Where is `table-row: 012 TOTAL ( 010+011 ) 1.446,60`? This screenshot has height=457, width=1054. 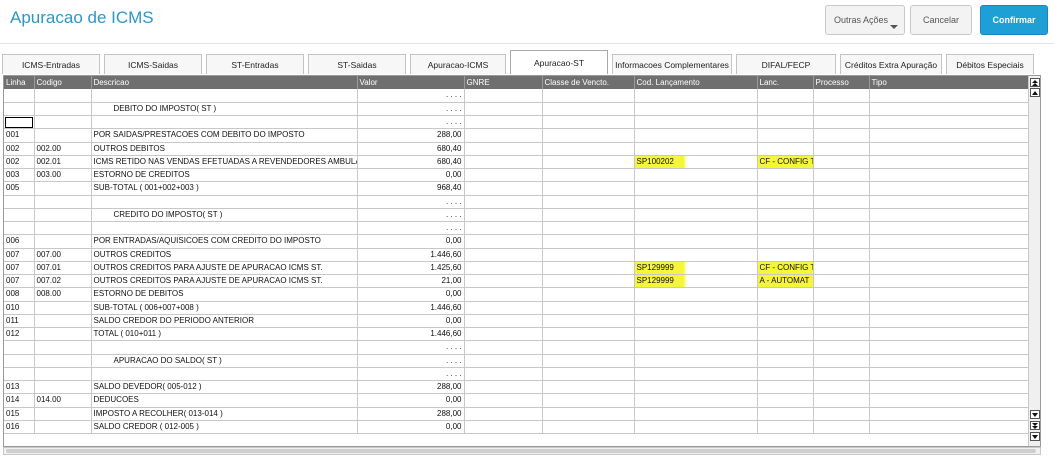
table-row: 012 TOTAL ( 010+011 ) 1.446,60 is located at coordinates (516, 334).